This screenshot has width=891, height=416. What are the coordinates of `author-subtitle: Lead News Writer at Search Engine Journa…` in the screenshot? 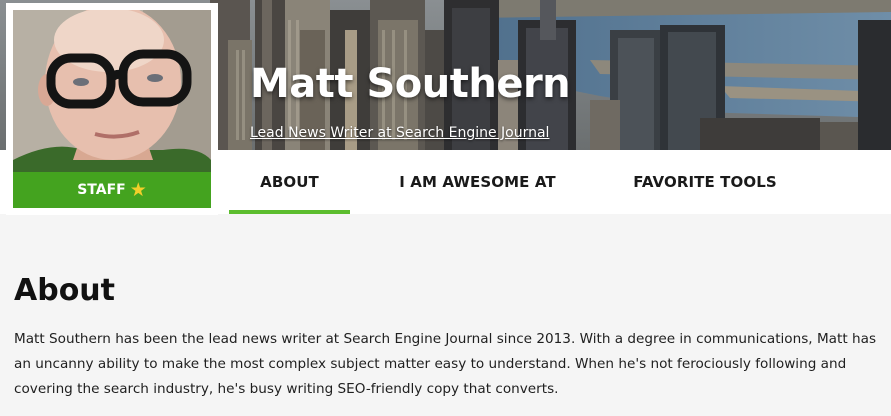 It's located at (399, 133).